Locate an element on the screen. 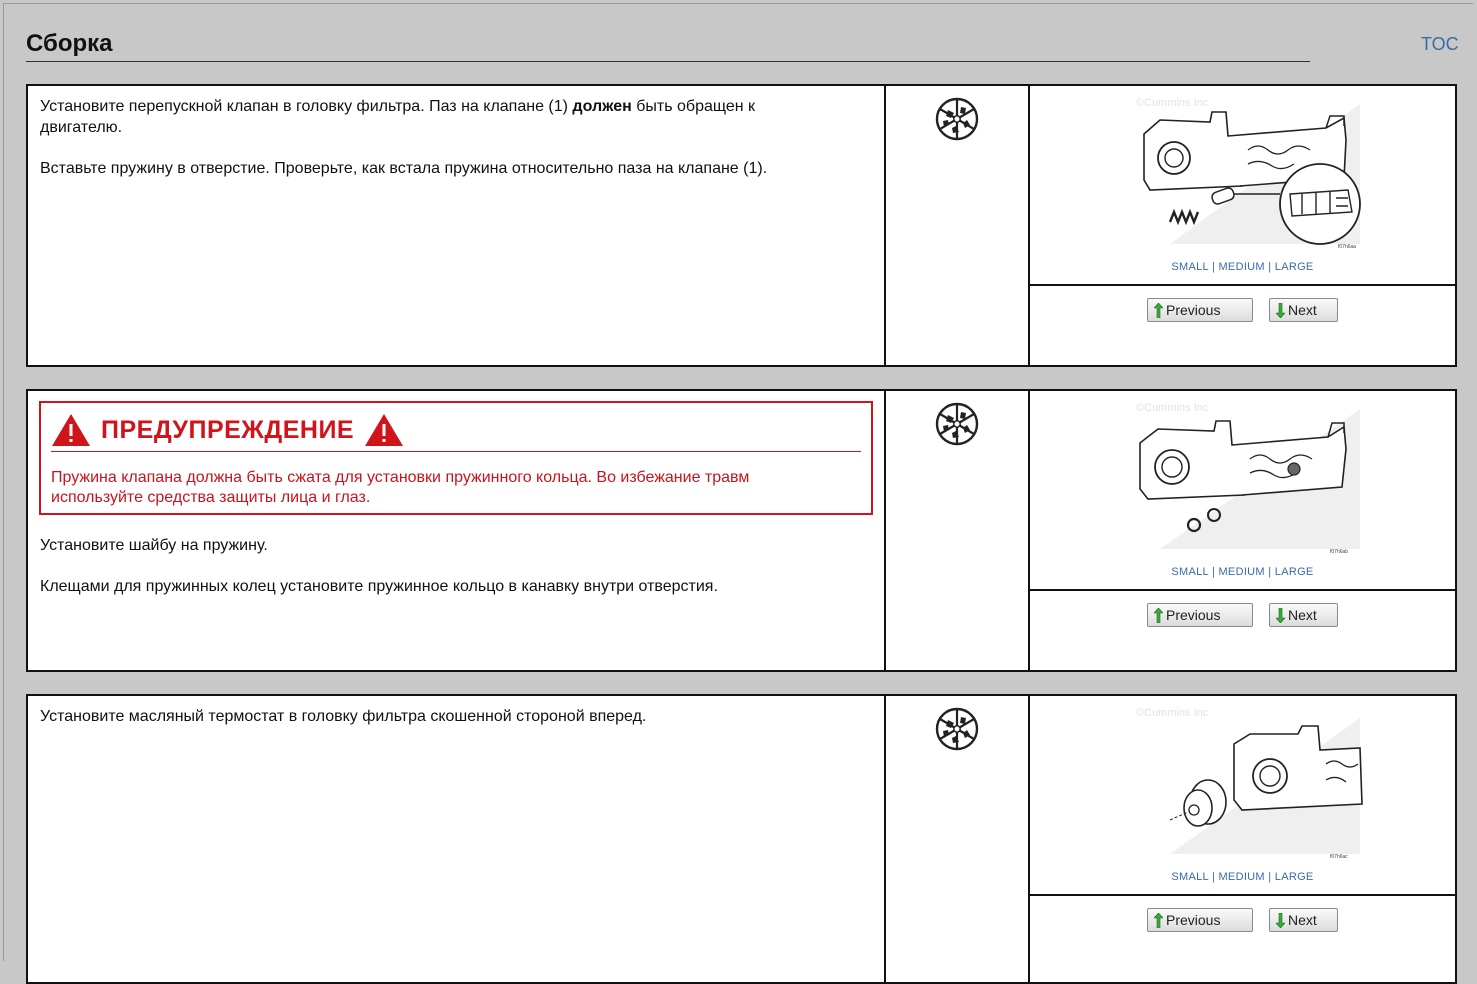  warning-header: ПРЕДУПРЕЖДЕНИЕ is located at coordinates (456, 432).